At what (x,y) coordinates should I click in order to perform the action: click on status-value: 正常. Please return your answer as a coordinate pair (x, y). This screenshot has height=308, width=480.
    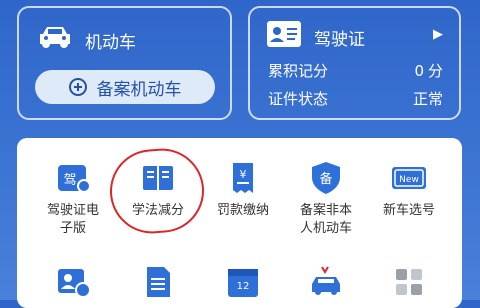
    Looking at the image, I should click on (427, 99).